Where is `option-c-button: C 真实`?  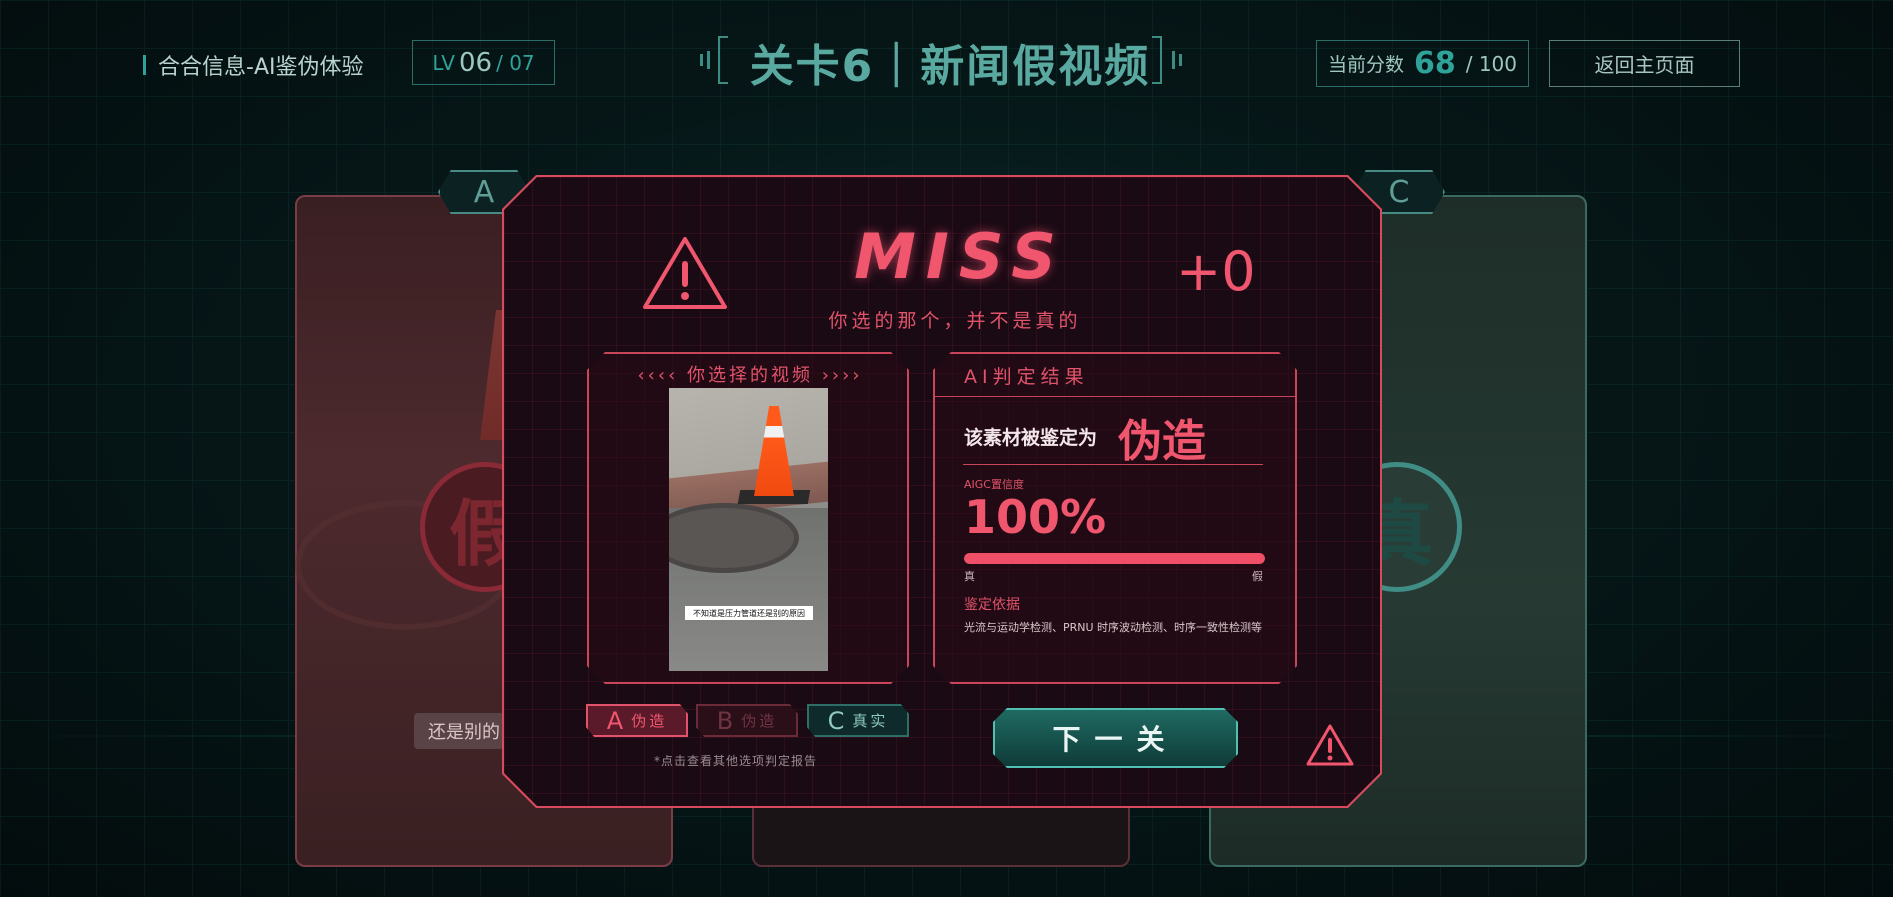
option-c-button: C 真实 is located at coordinates (858, 720).